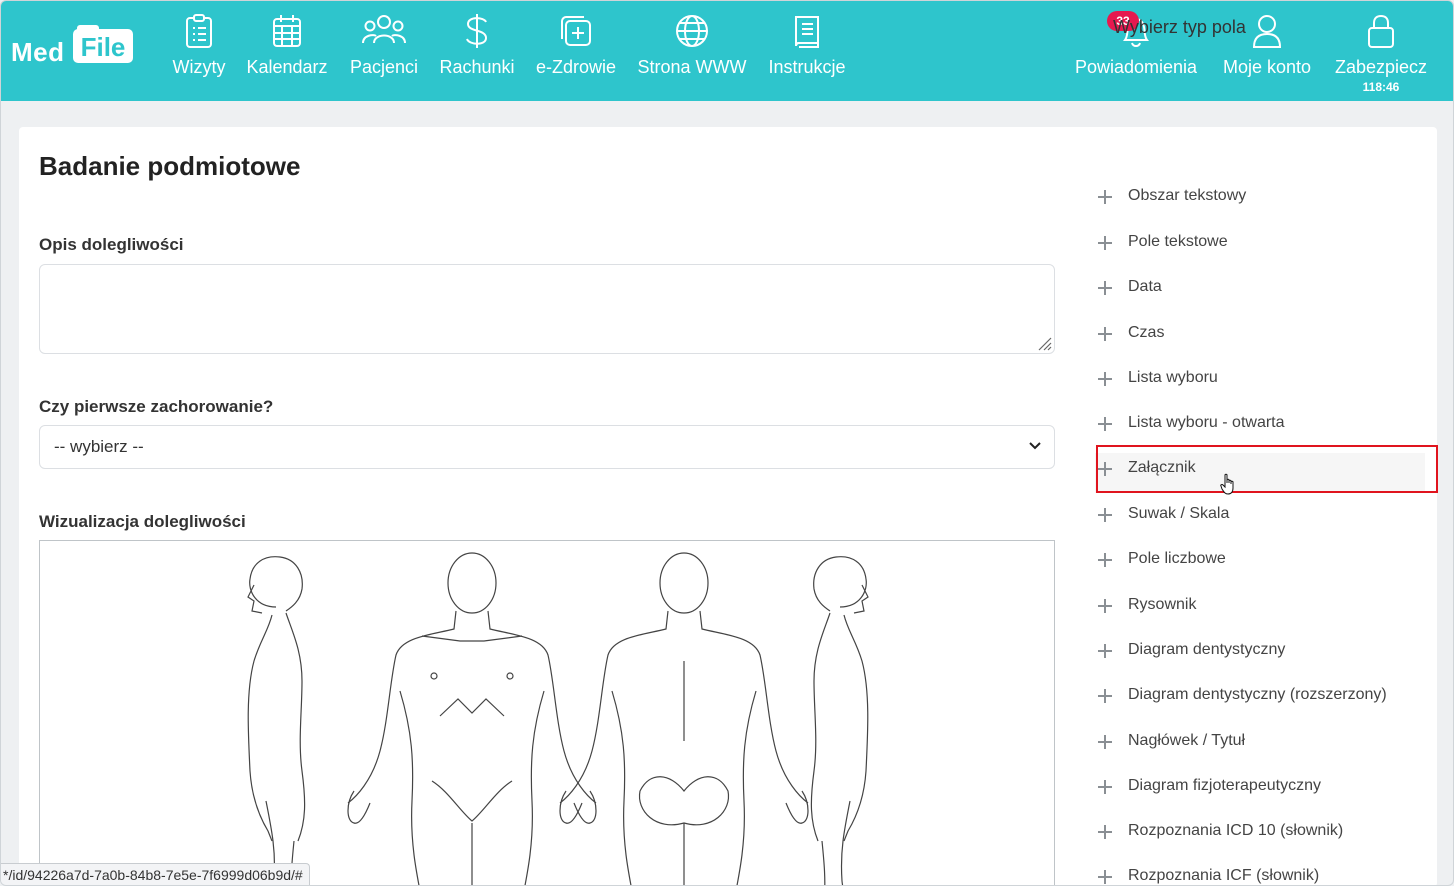 The width and height of the screenshot is (1454, 886). Describe the element at coordinates (1260, 201) in the screenshot. I see `field-type-obszar-tekstowy: Obszar tekstowy` at that location.